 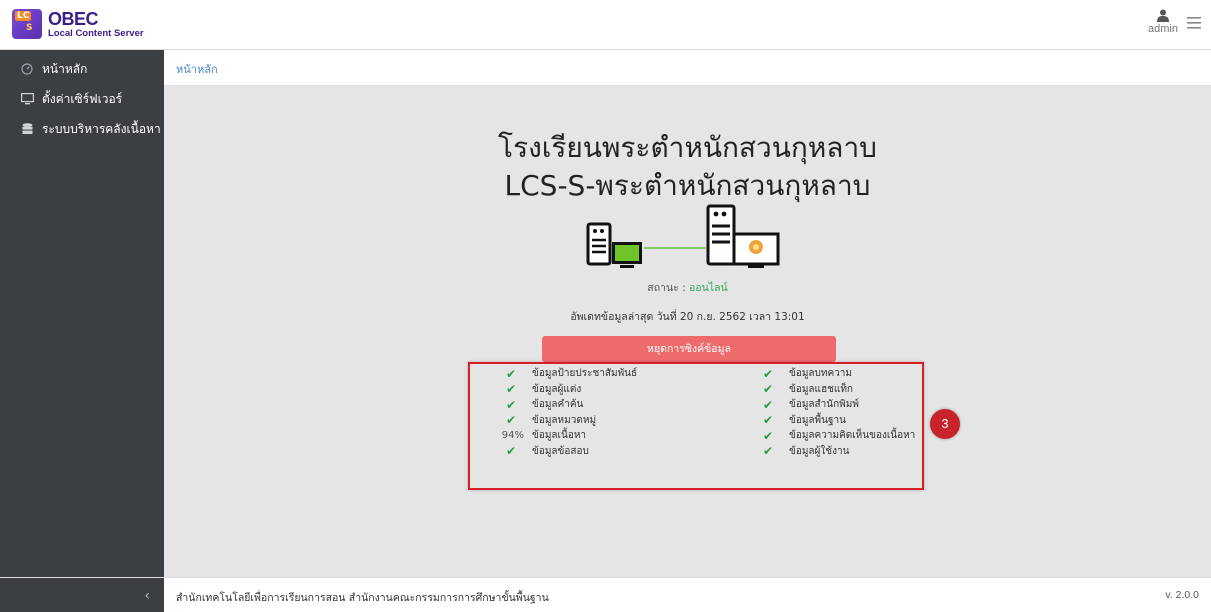 What do you see at coordinates (512, 436) in the screenshot?
I see `sync-progress-percent: 94%` at bounding box center [512, 436].